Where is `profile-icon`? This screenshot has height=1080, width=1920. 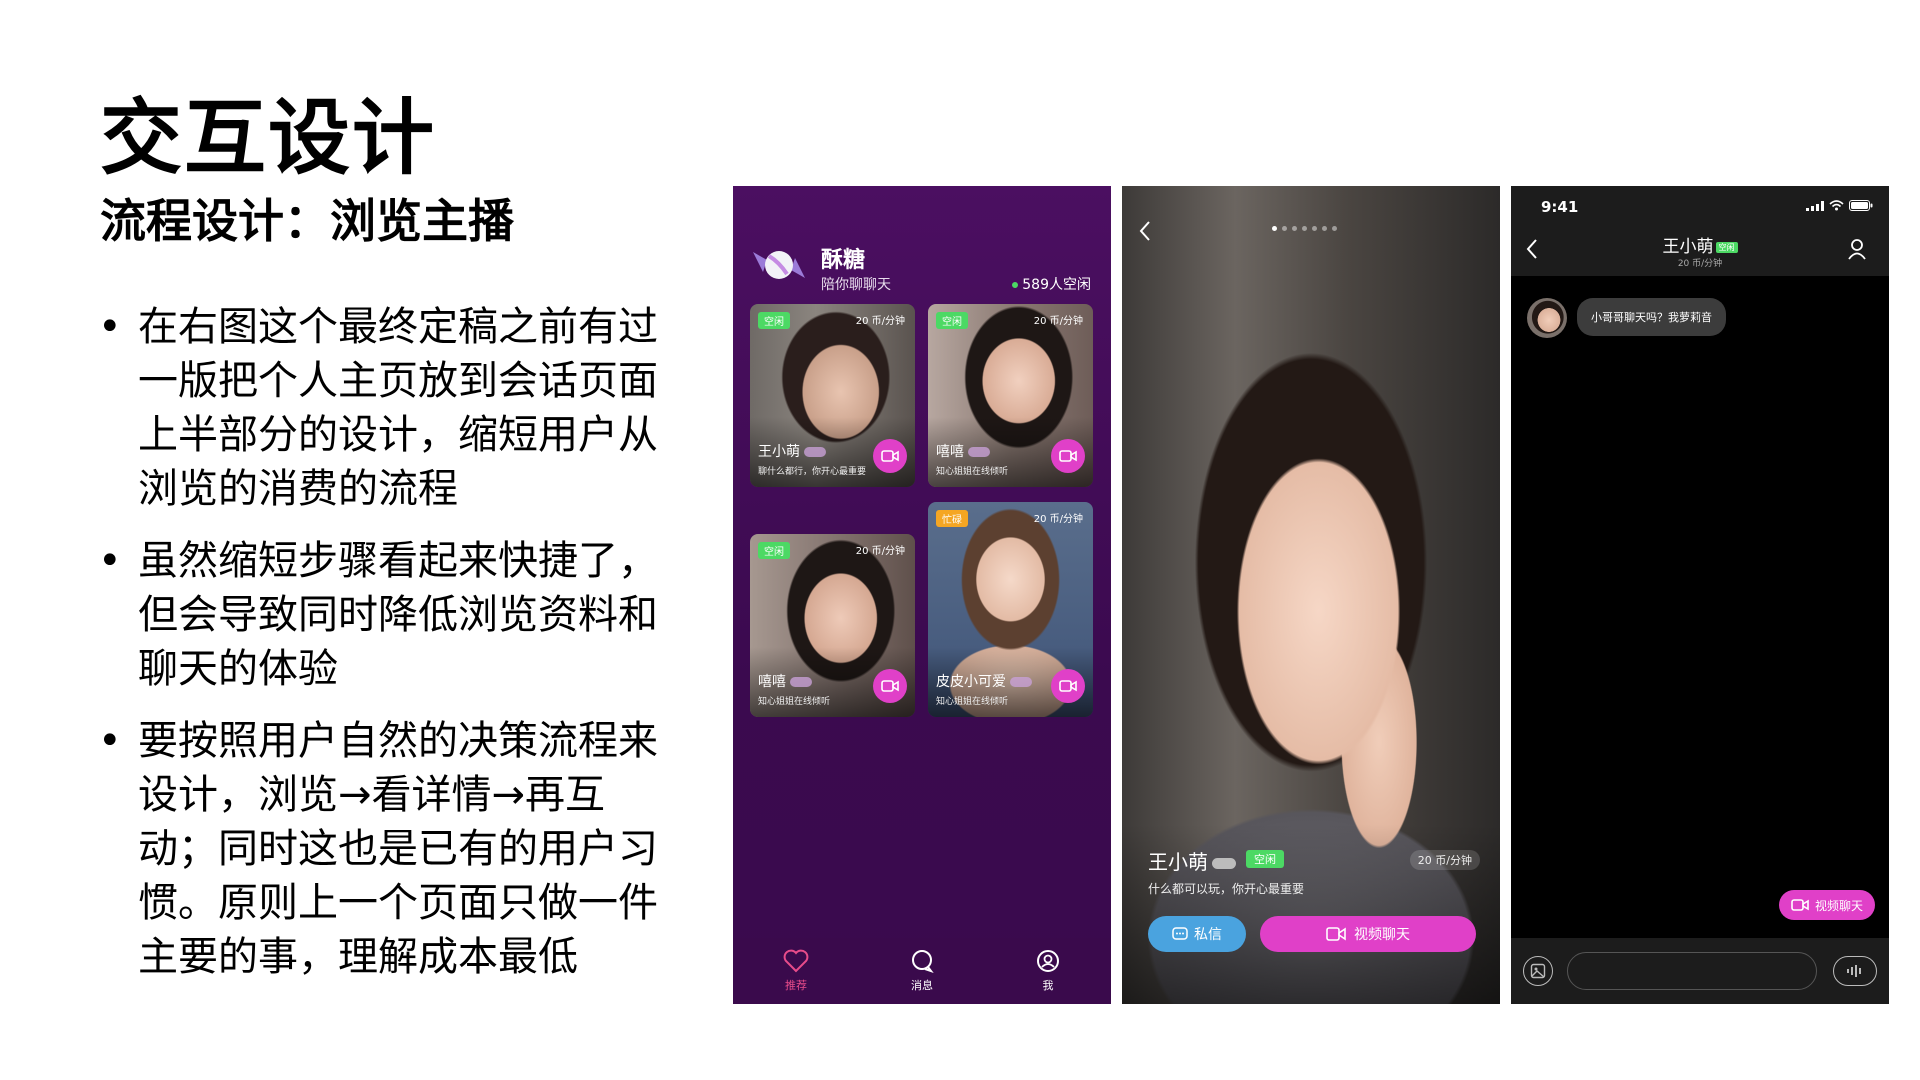 profile-icon is located at coordinates (1048, 961).